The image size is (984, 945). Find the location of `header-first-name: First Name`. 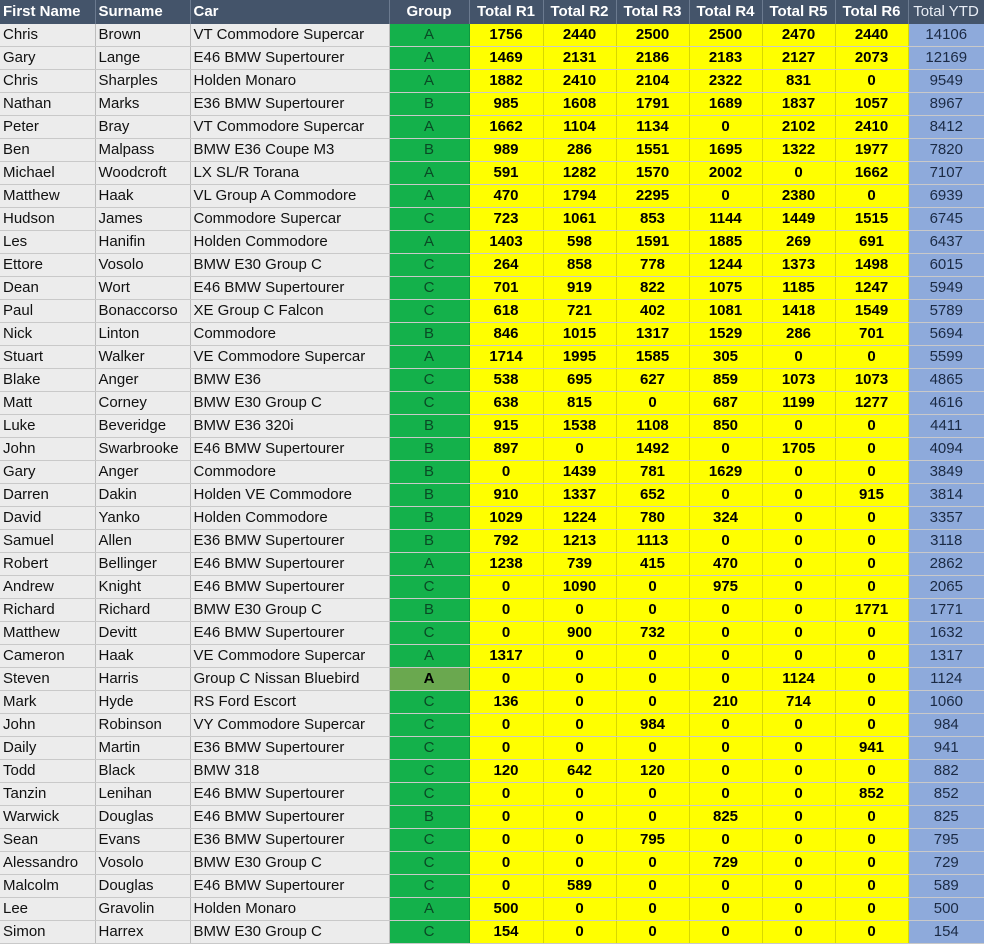

header-first-name: First Name is located at coordinates (48, 12).